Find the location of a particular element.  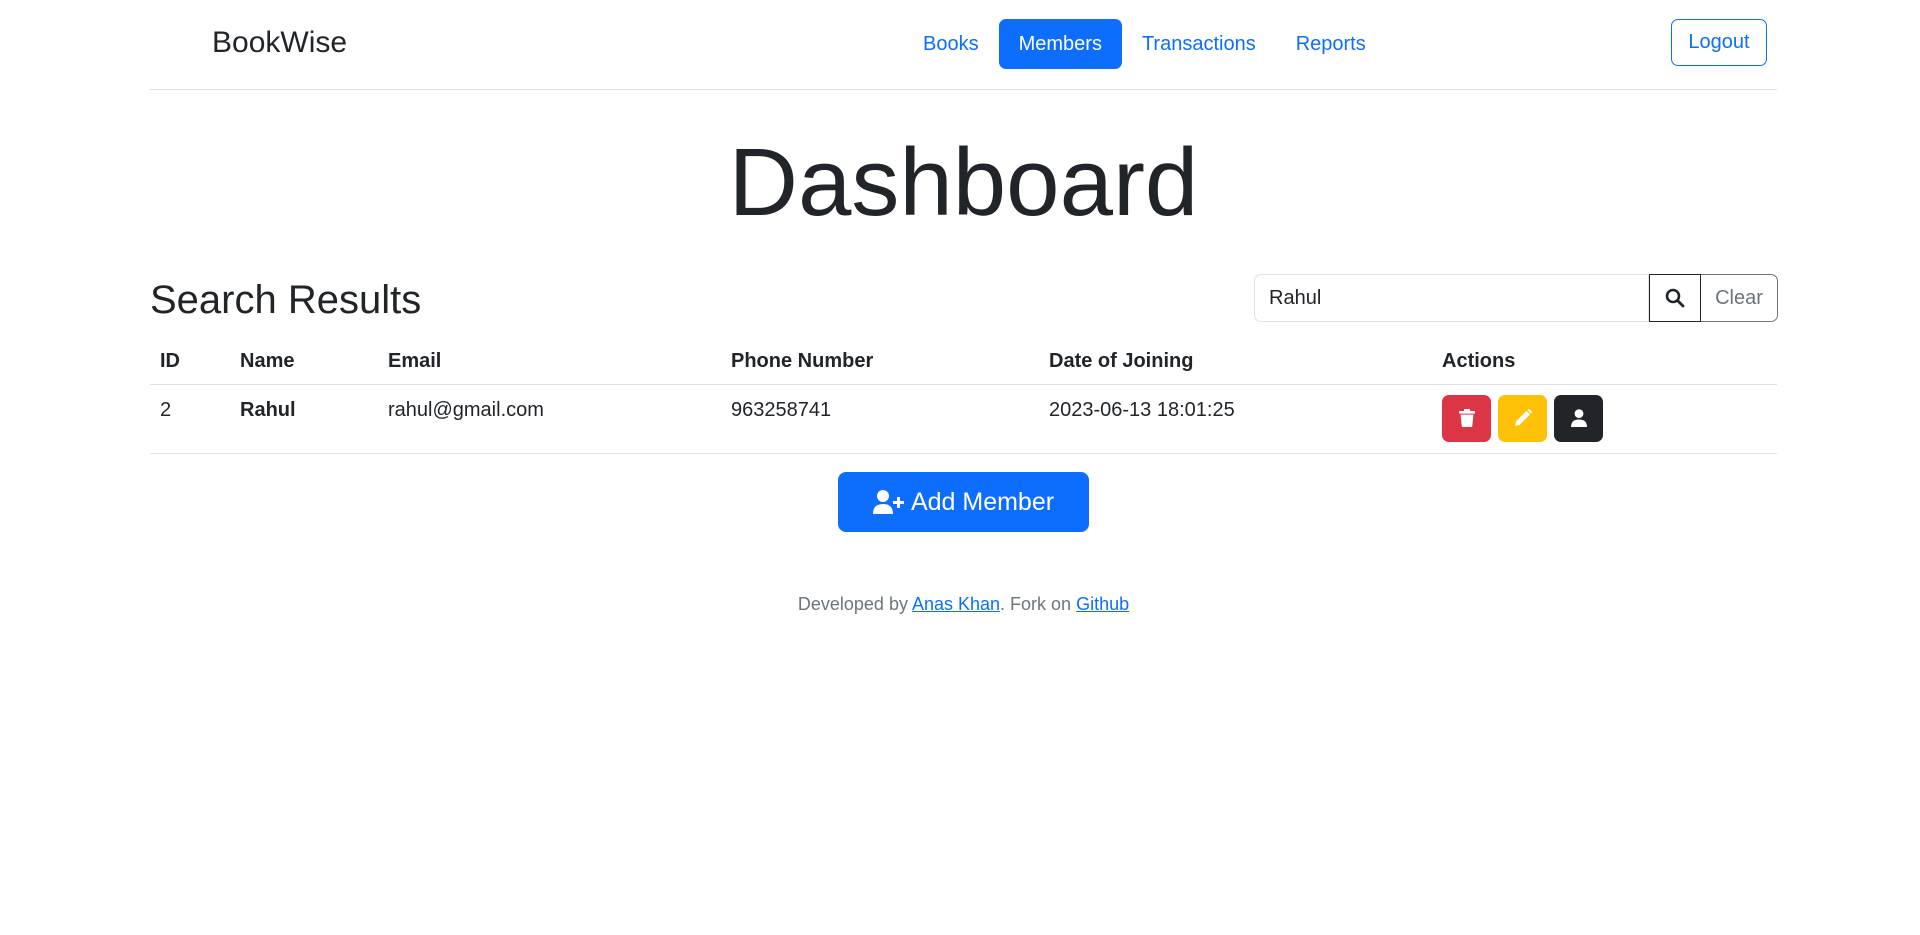

user-plus-icon is located at coordinates (888, 502).